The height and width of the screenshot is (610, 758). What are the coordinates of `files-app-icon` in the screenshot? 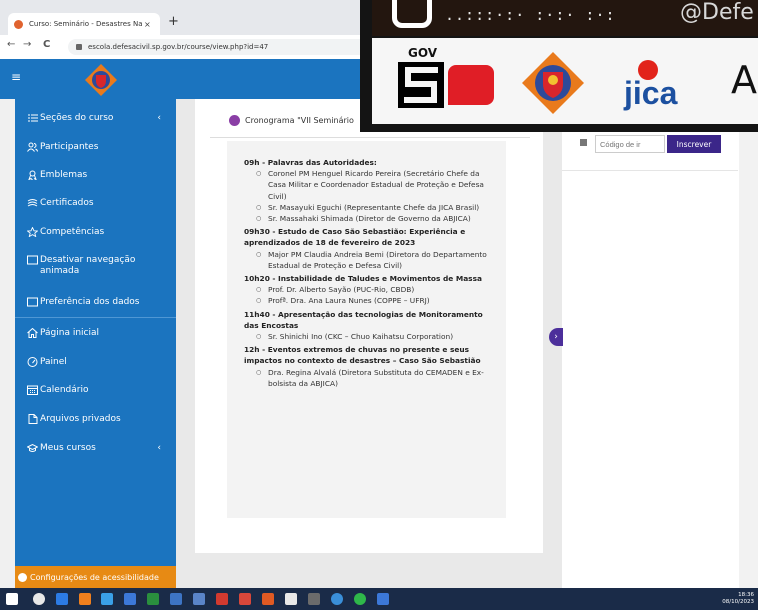 It's located at (176, 599).